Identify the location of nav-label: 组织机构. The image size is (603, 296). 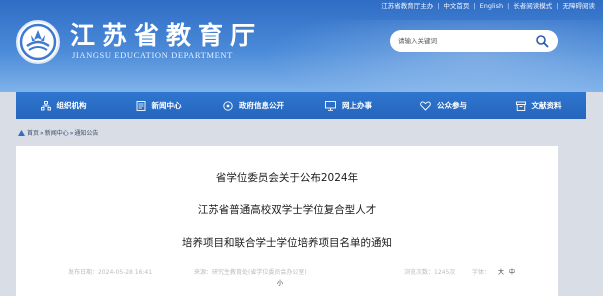
(71, 105).